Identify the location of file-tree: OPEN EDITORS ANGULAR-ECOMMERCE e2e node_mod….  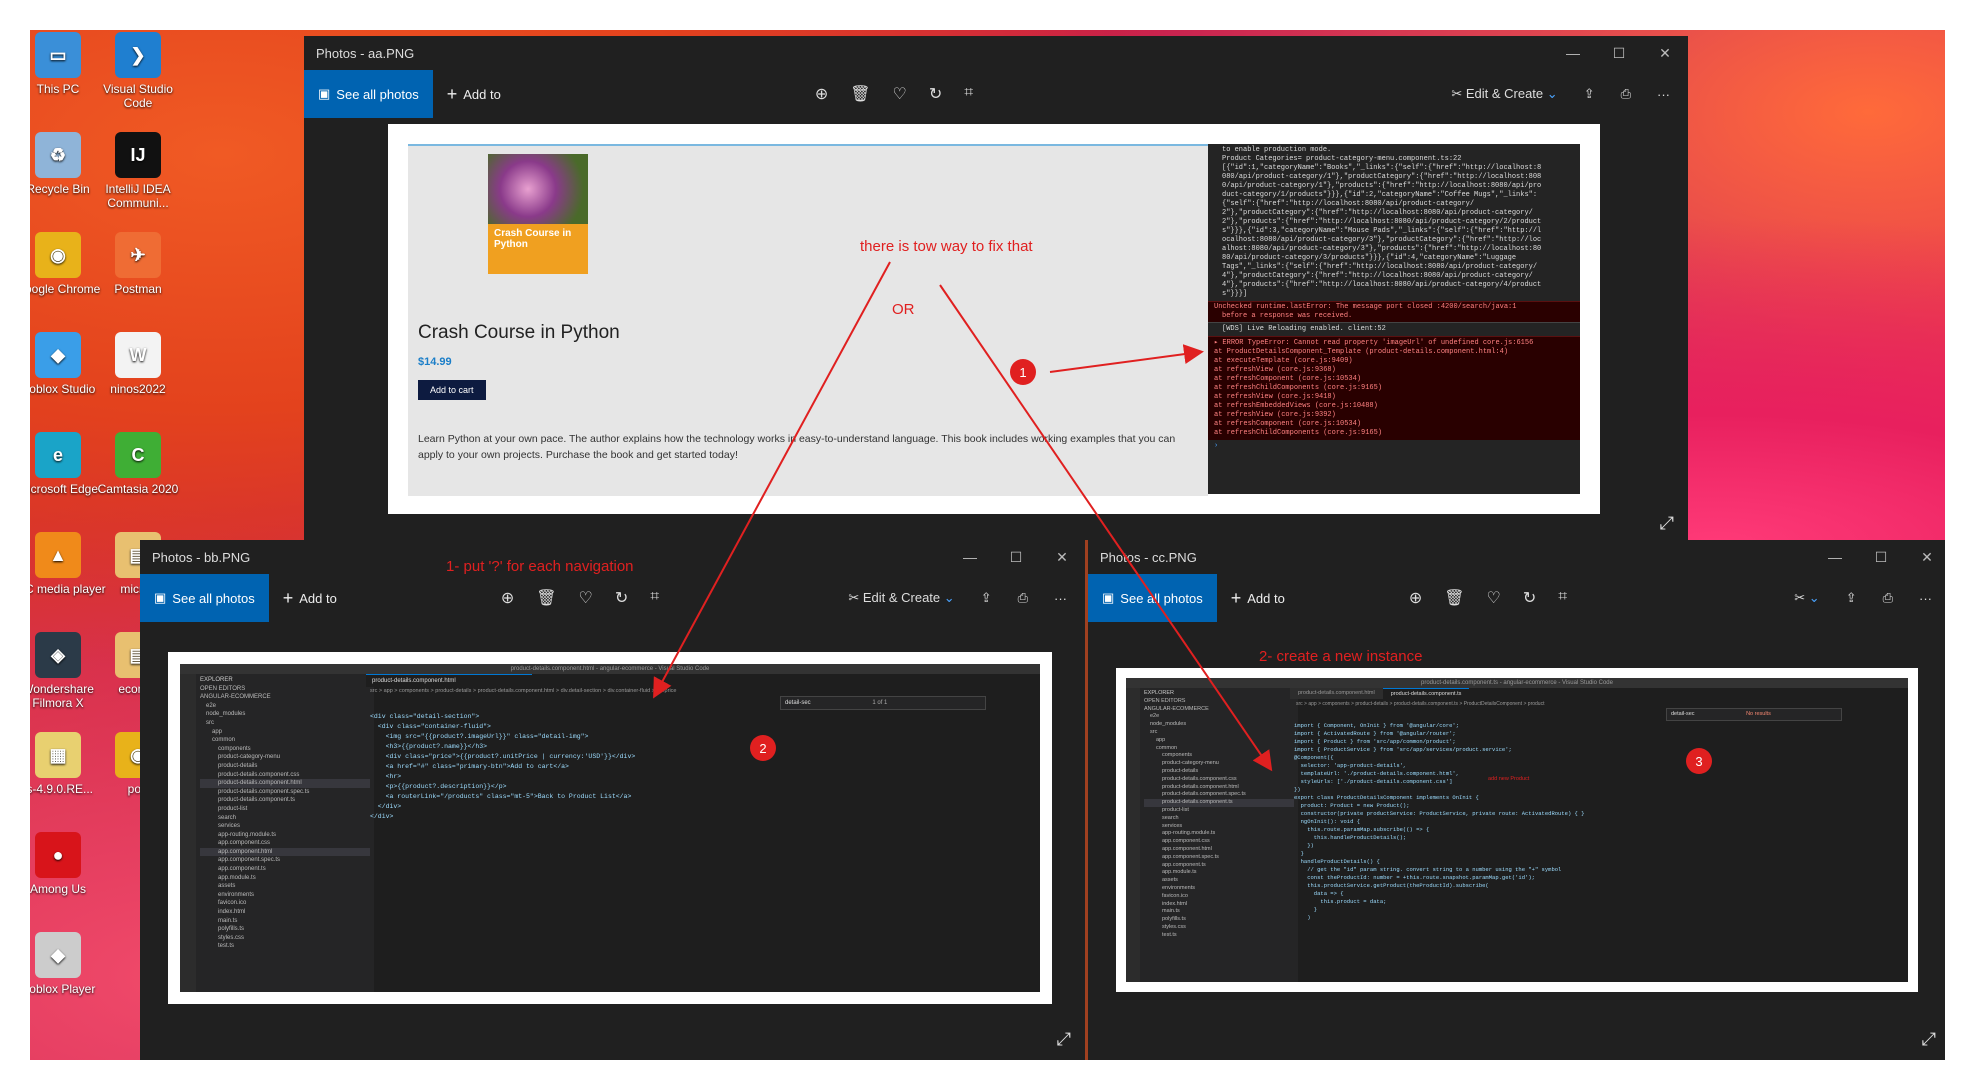
(1219, 819).